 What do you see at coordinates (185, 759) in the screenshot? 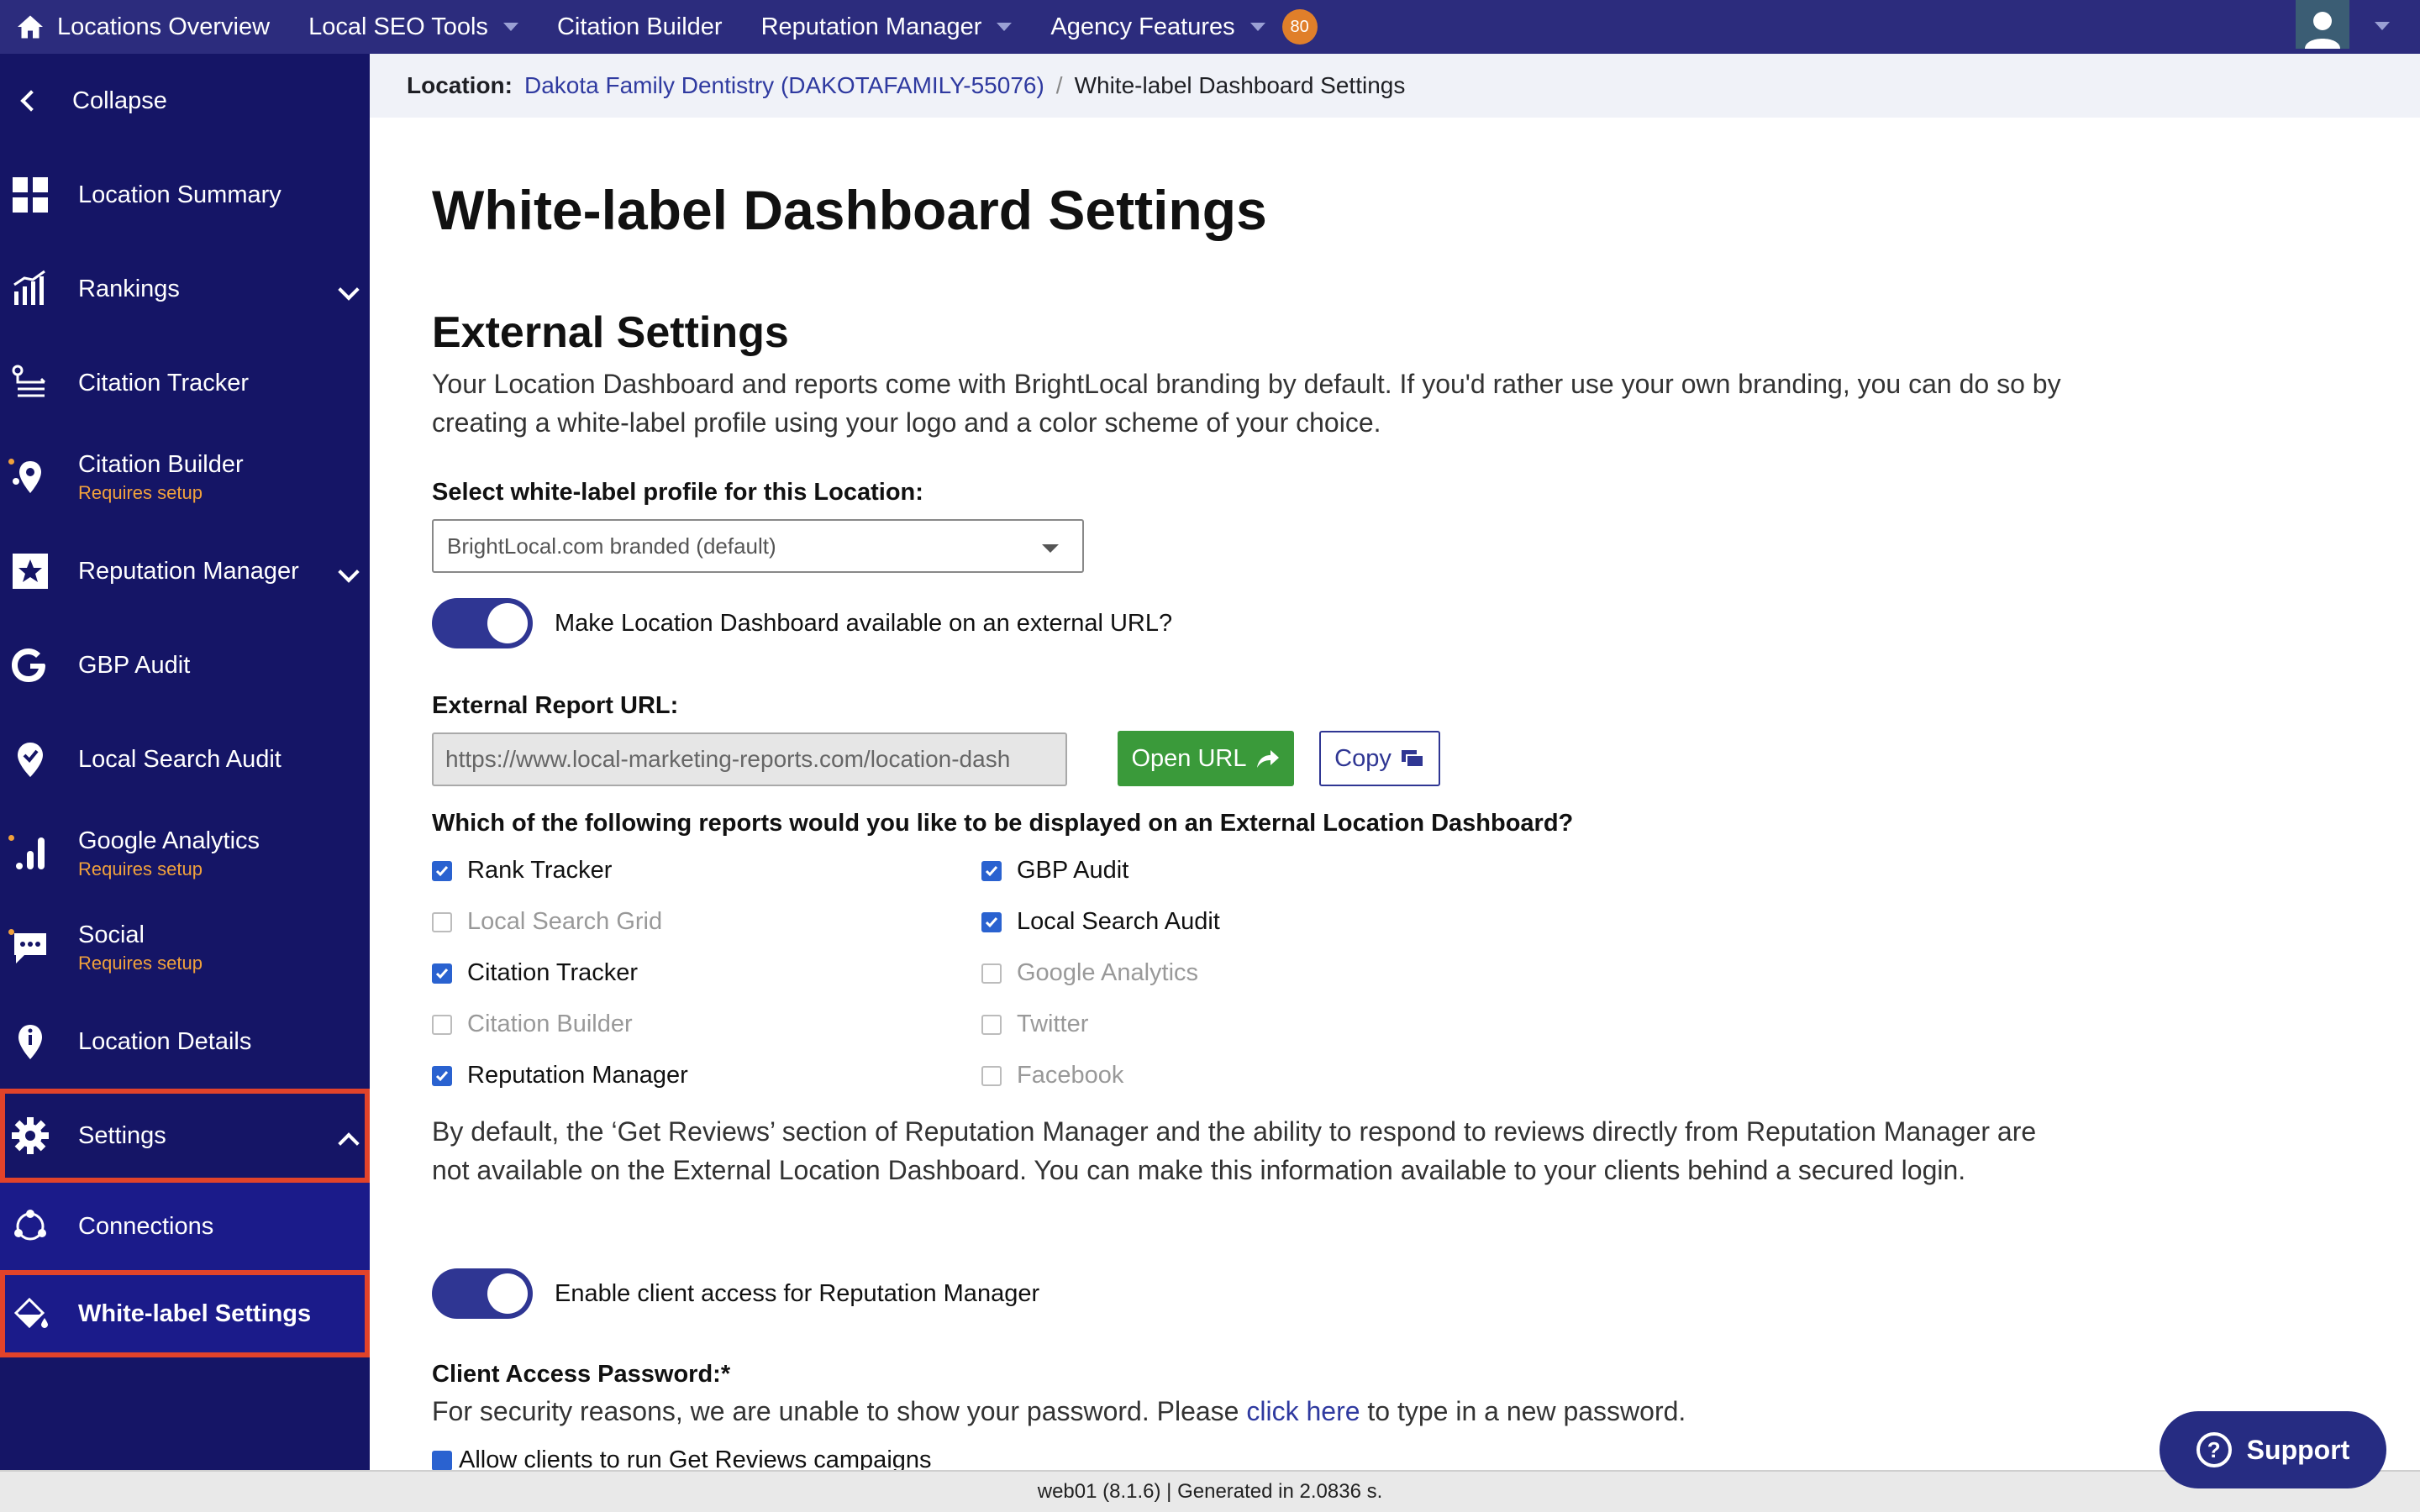
I see `sidebar-item-local-search-audit: Local Search Audit` at bounding box center [185, 759].